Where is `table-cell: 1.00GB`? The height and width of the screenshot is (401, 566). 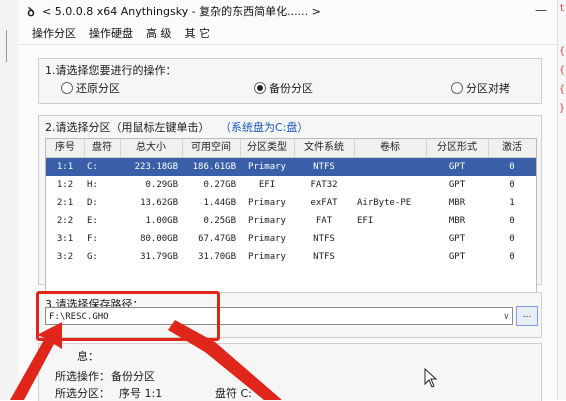 table-cell: 1.00GB is located at coordinates (161, 221).